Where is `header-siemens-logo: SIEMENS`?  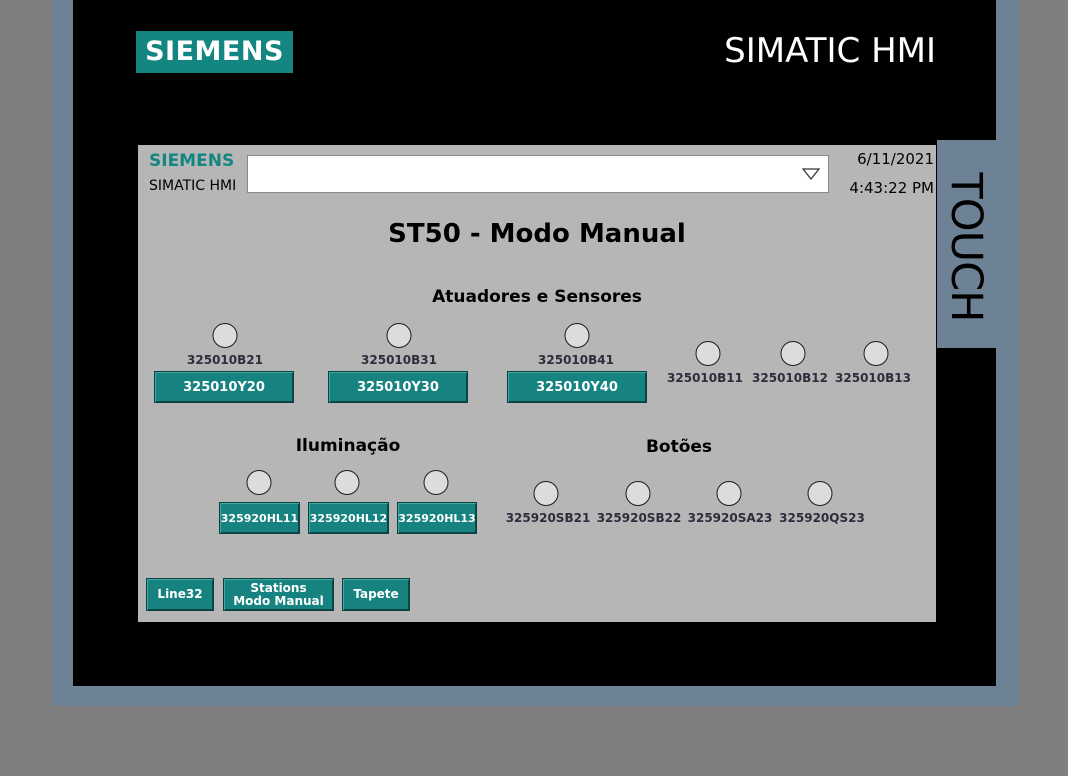
header-siemens-logo: SIEMENS is located at coordinates (192, 161).